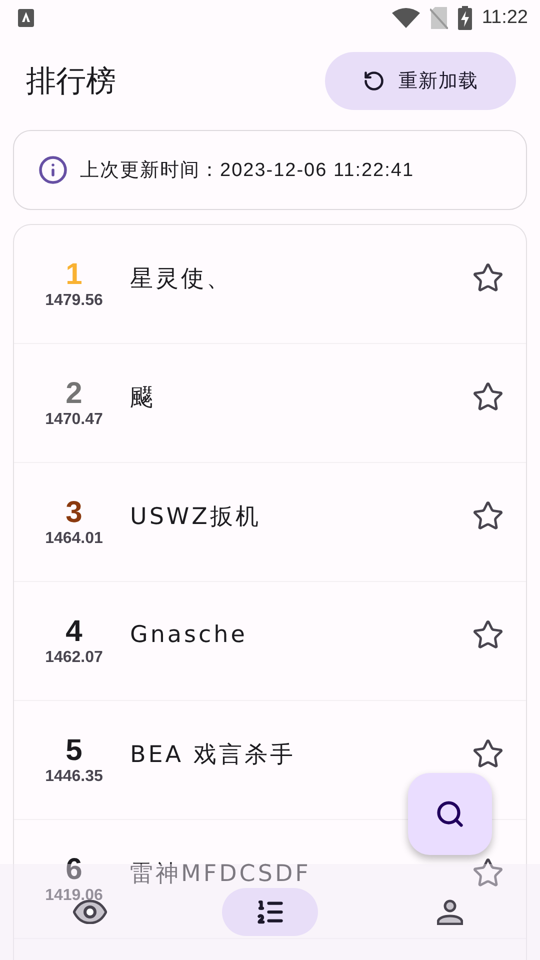  What do you see at coordinates (465, 18) in the screenshot?
I see `battery-charging-icon` at bounding box center [465, 18].